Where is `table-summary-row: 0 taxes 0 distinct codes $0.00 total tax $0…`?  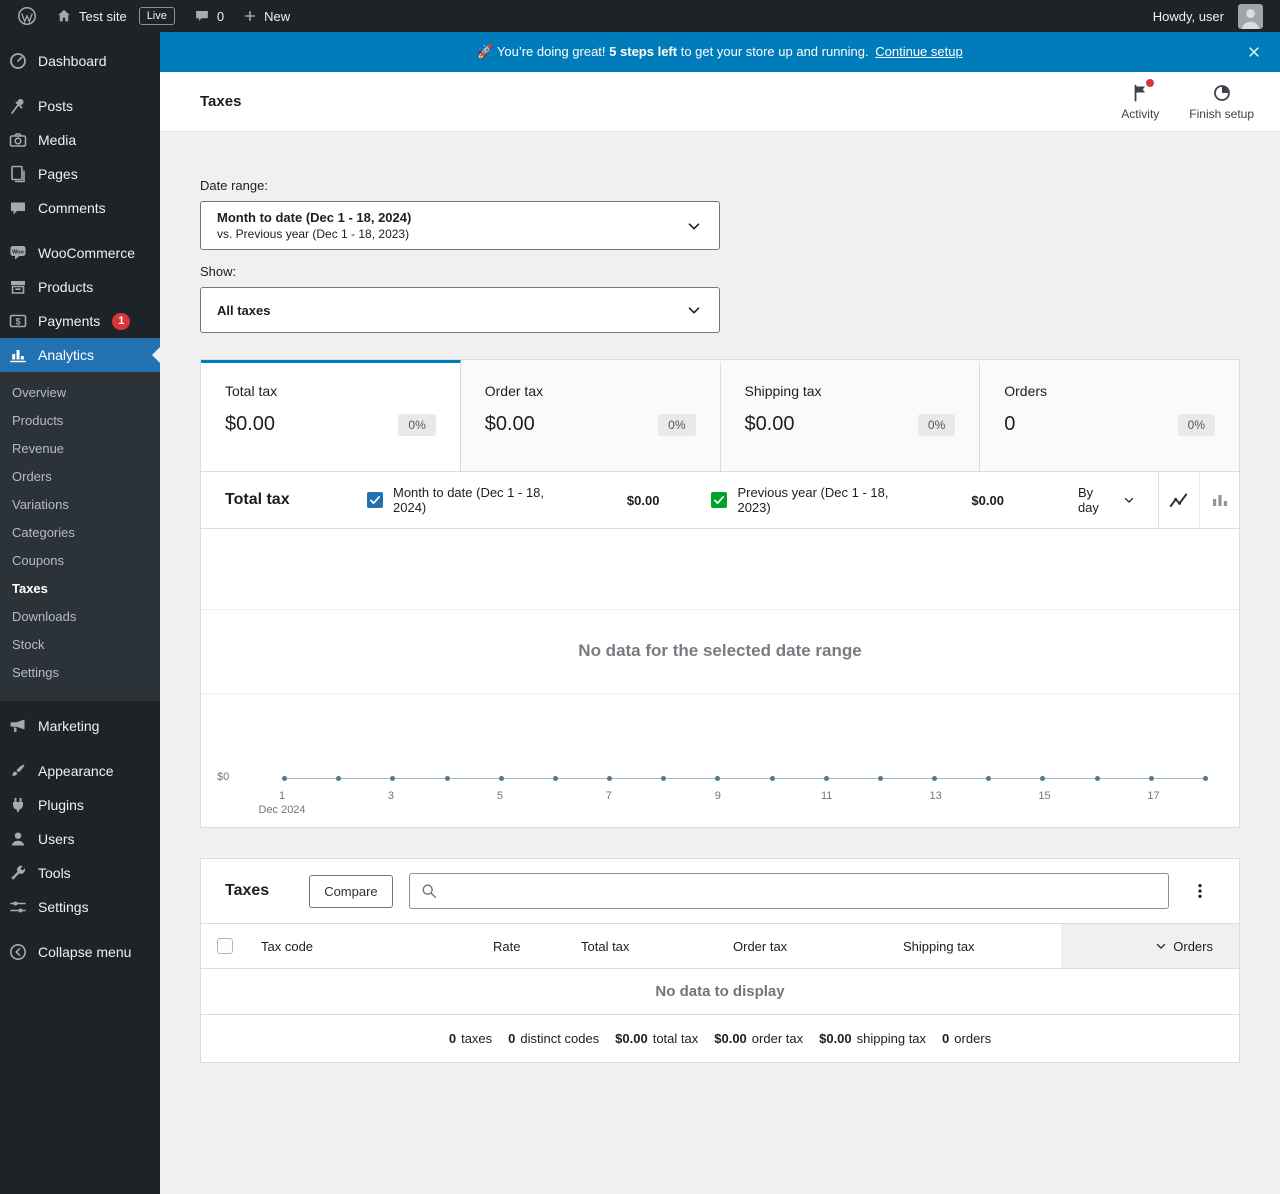
table-summary-row: 0 taxes 0 distinct codes $0.00 total tax $0… is located at coordinates (720, 1038).